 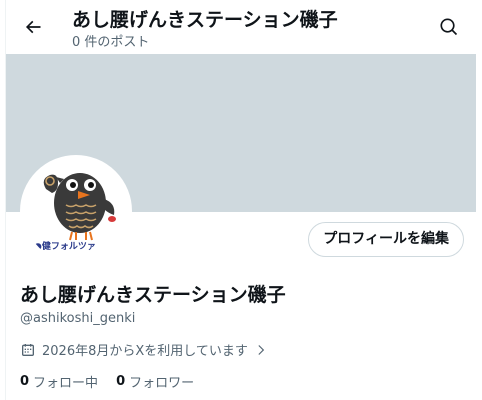 I want to click on following-count: 0, so click(x=25, y=381).